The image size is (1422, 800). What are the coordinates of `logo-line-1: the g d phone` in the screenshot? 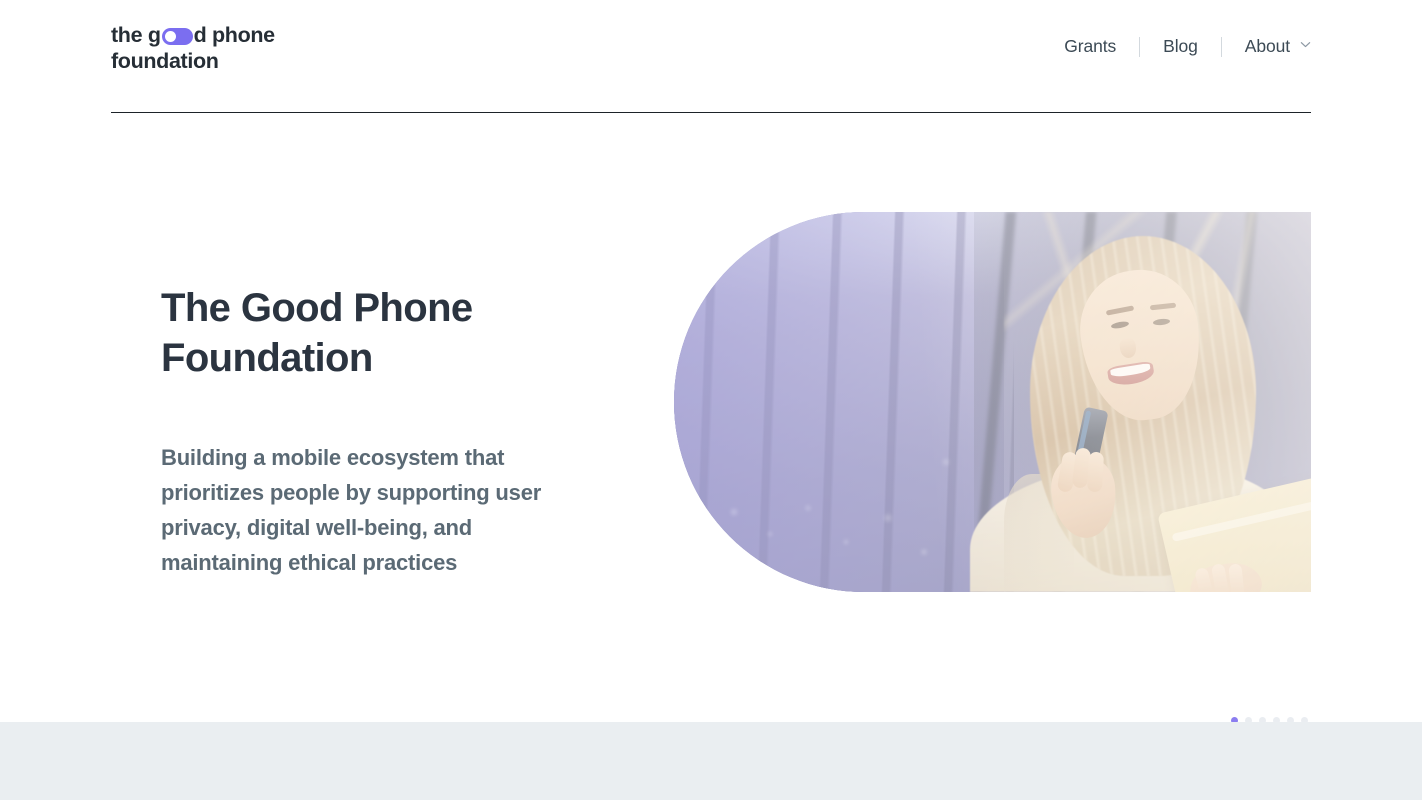 It's located at (211, 35).